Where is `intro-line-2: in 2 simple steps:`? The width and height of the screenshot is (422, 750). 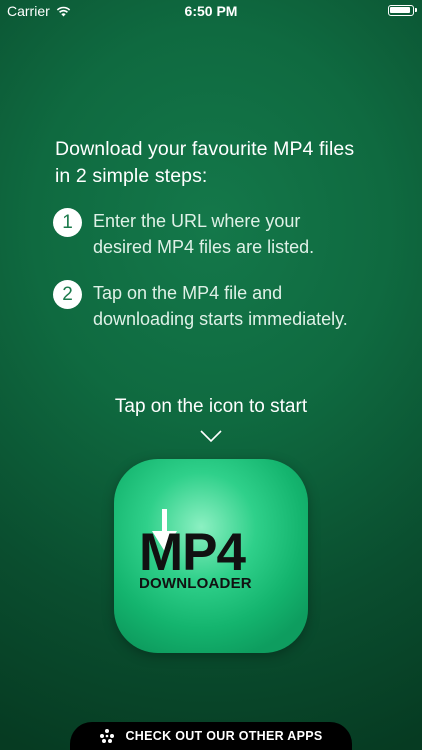 intro-line-2: in 2 simple steps: is located at coordinates (131, 176).